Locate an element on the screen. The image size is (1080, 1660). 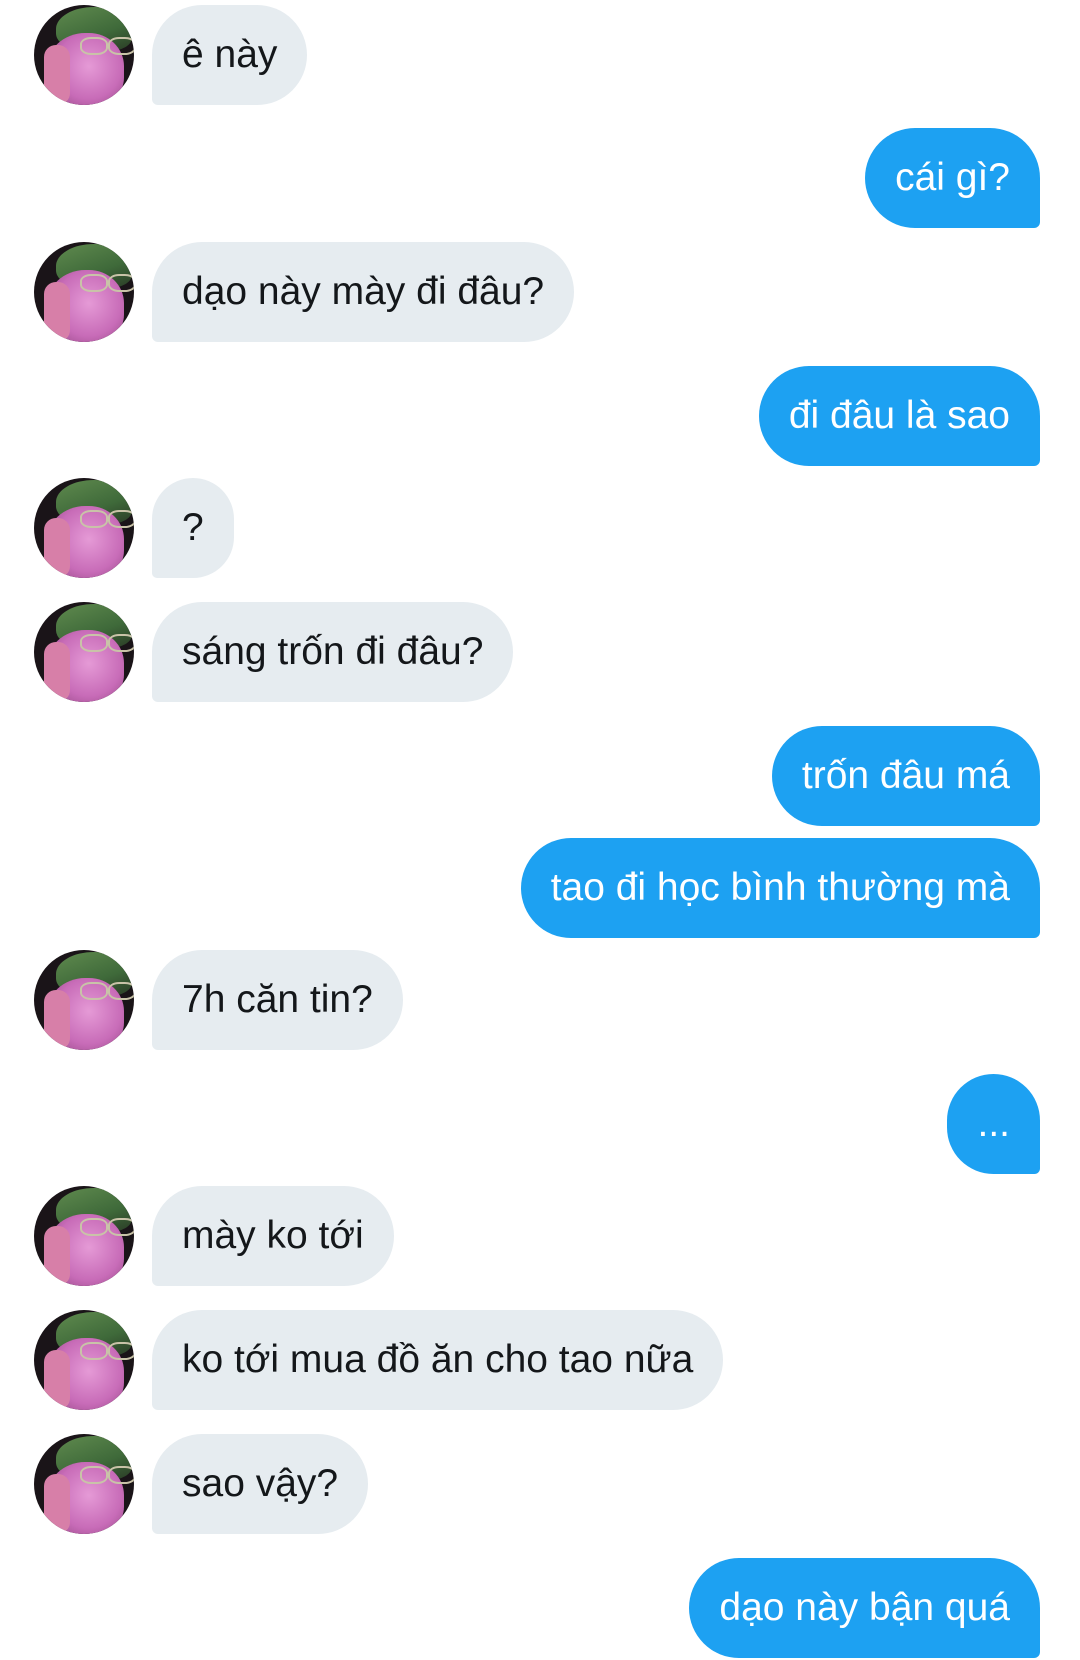
message-row-incoming: 7h căn tin? is located at coordinates (540, 1000).